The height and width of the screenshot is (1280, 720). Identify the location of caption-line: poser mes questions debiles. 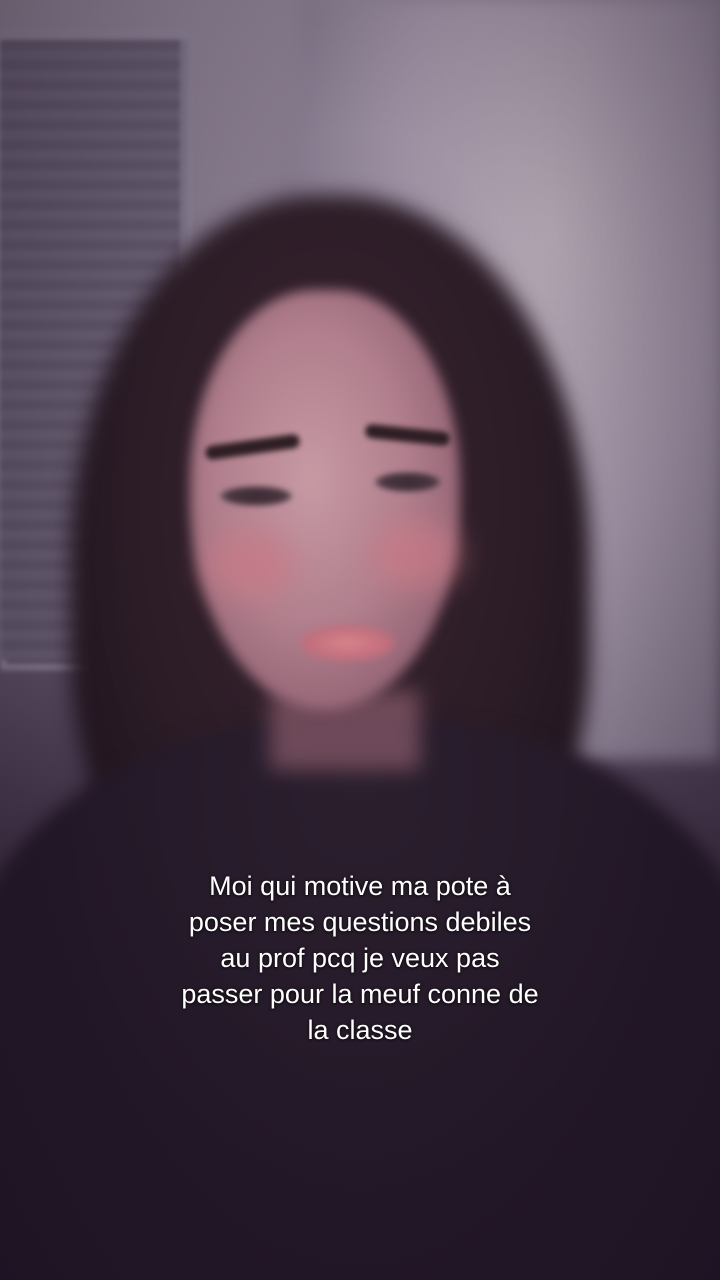
(360, 922).